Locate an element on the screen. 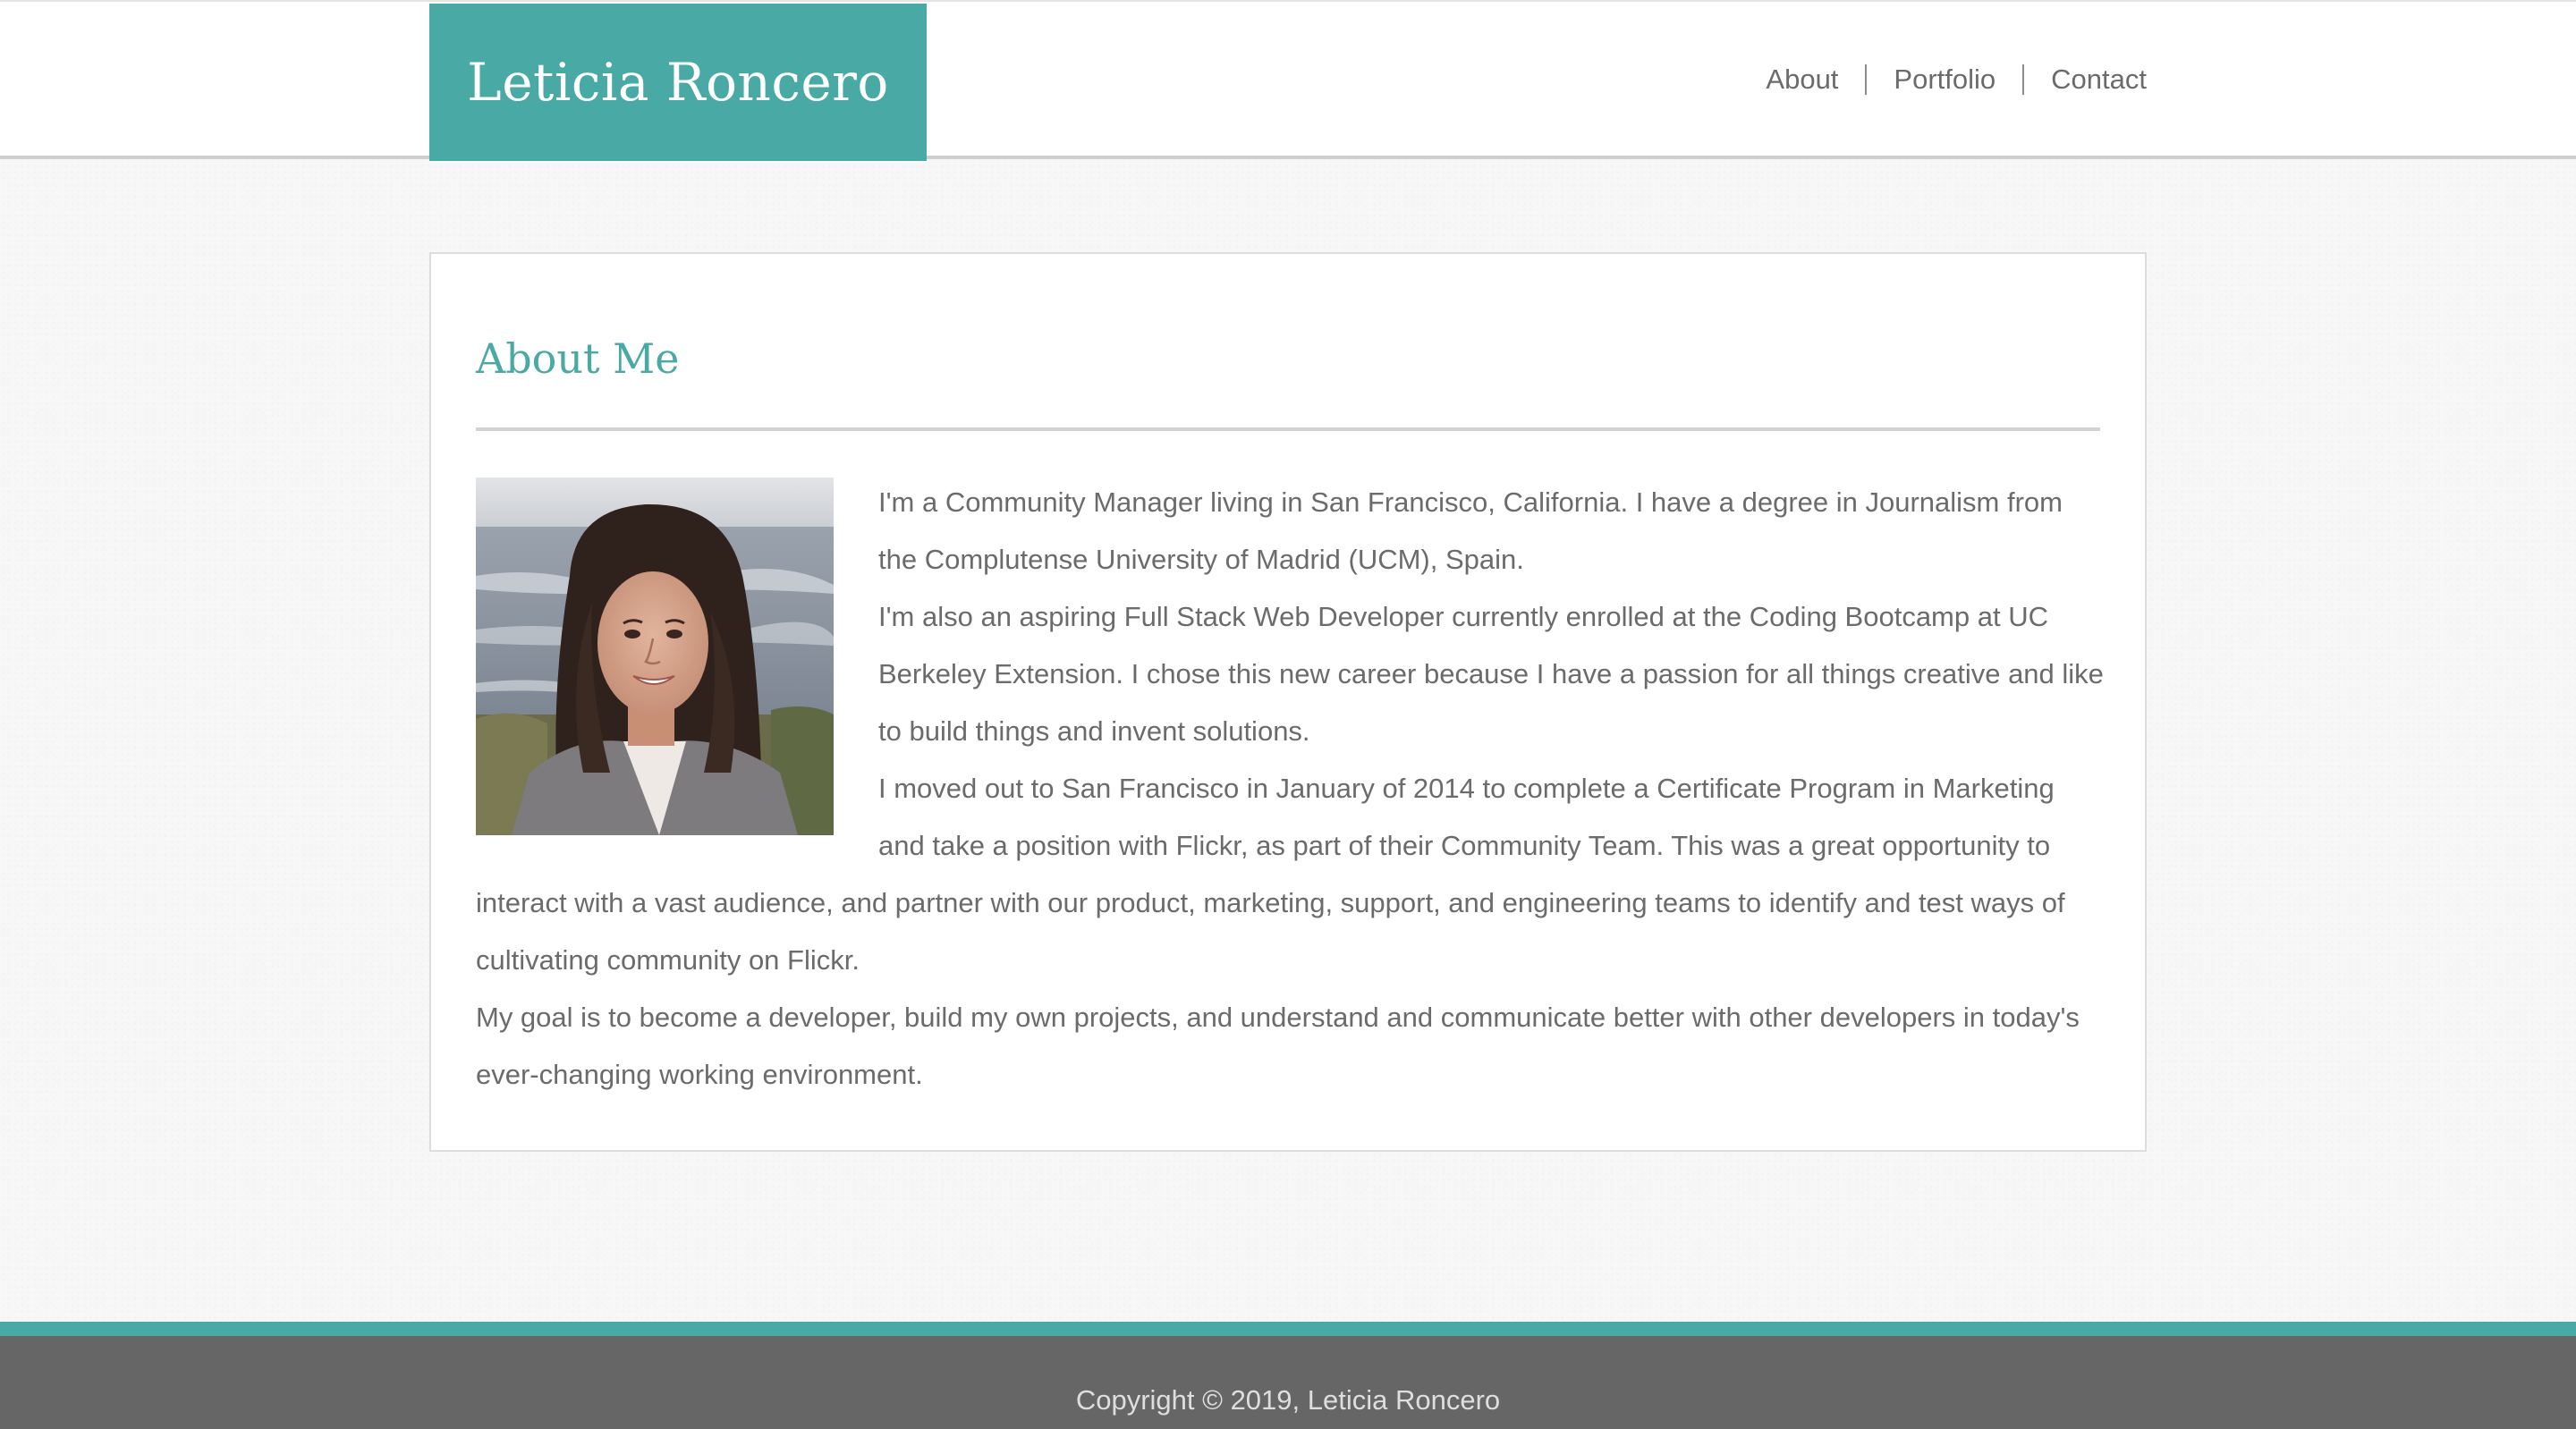 The image size is (2576, 1429). nav-contact-link: Contact is located at coordinates (2085, 79).